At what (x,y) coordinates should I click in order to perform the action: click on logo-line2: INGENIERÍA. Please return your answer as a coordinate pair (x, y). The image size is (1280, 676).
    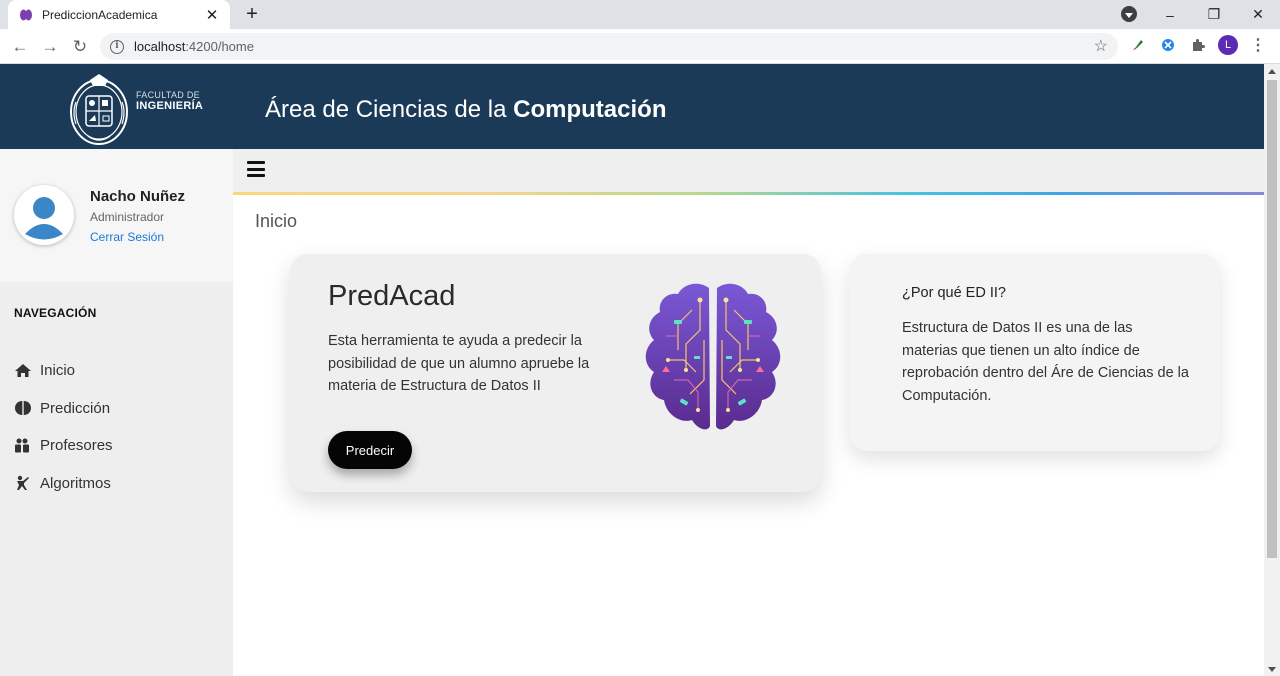
    Looking at the image, I should click on (170, 106).